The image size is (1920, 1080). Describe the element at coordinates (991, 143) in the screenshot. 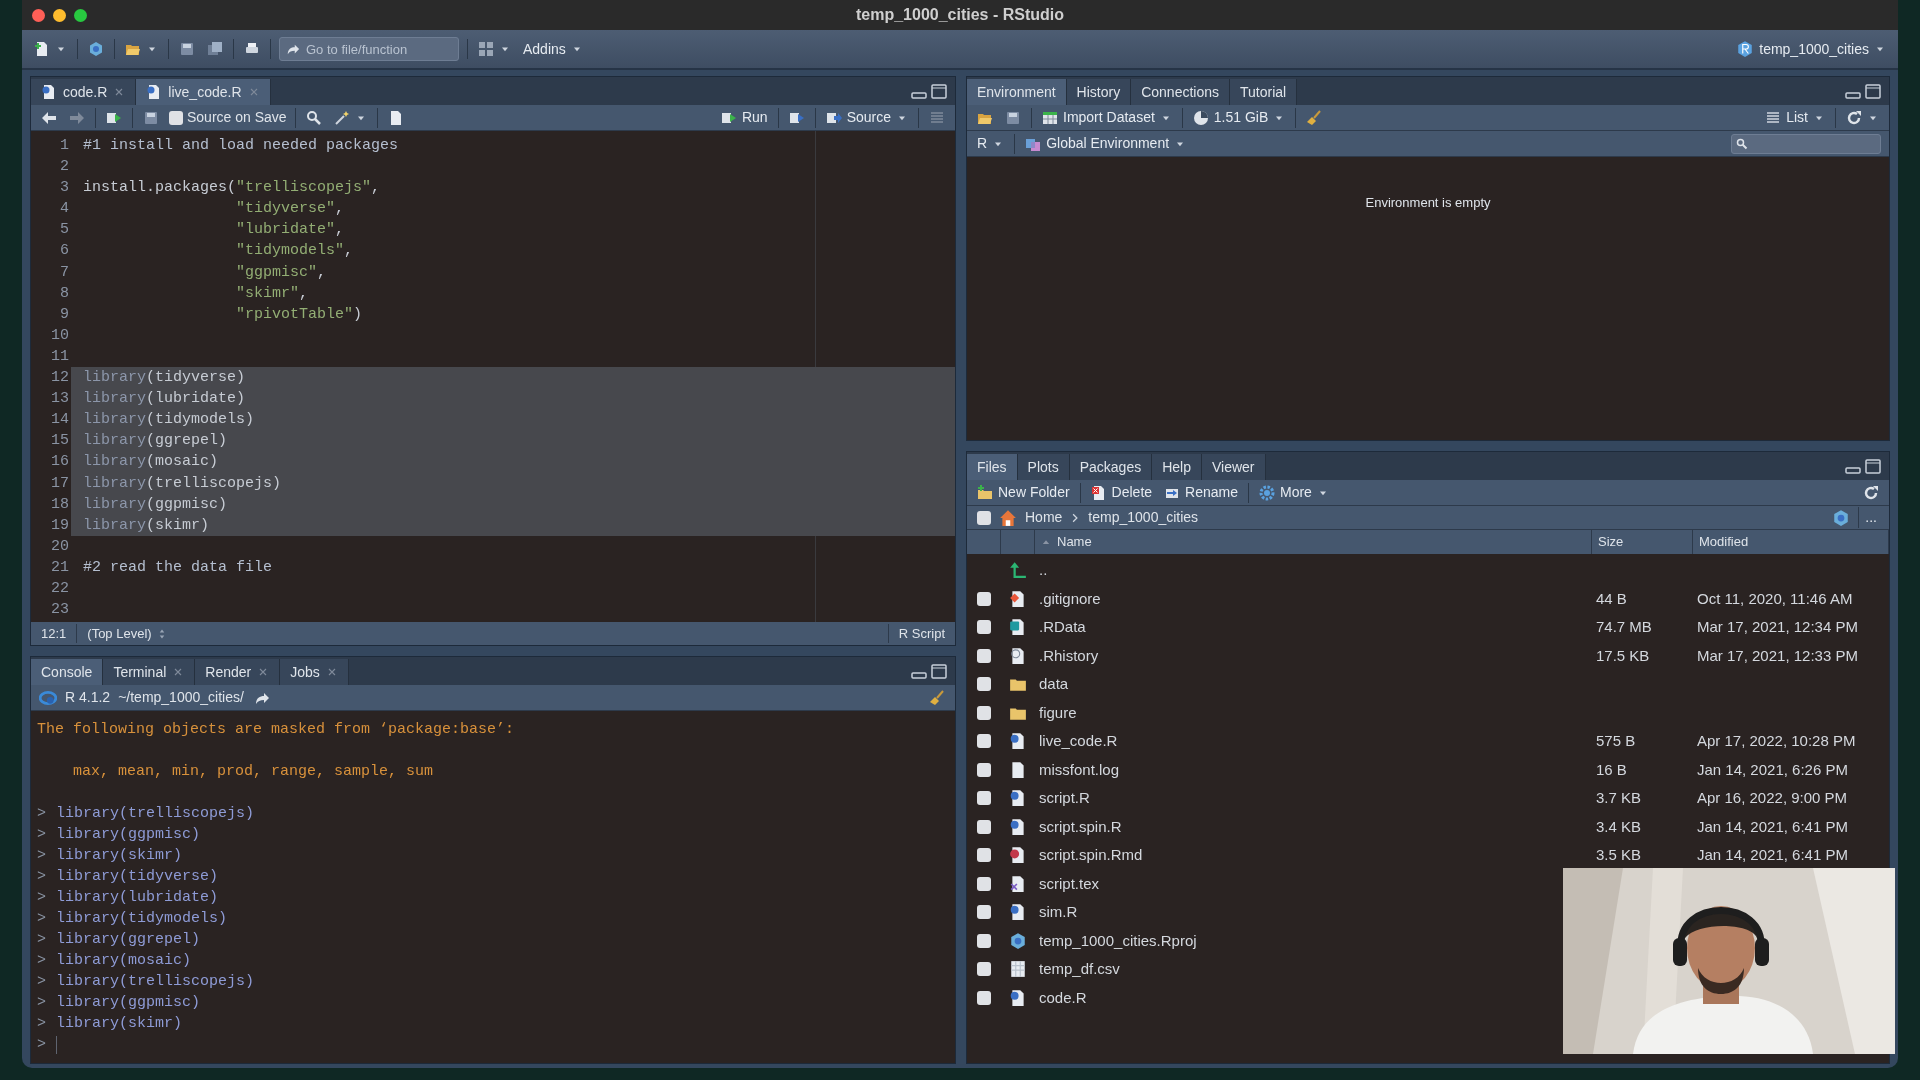

I see `language-menu: R` at that location.